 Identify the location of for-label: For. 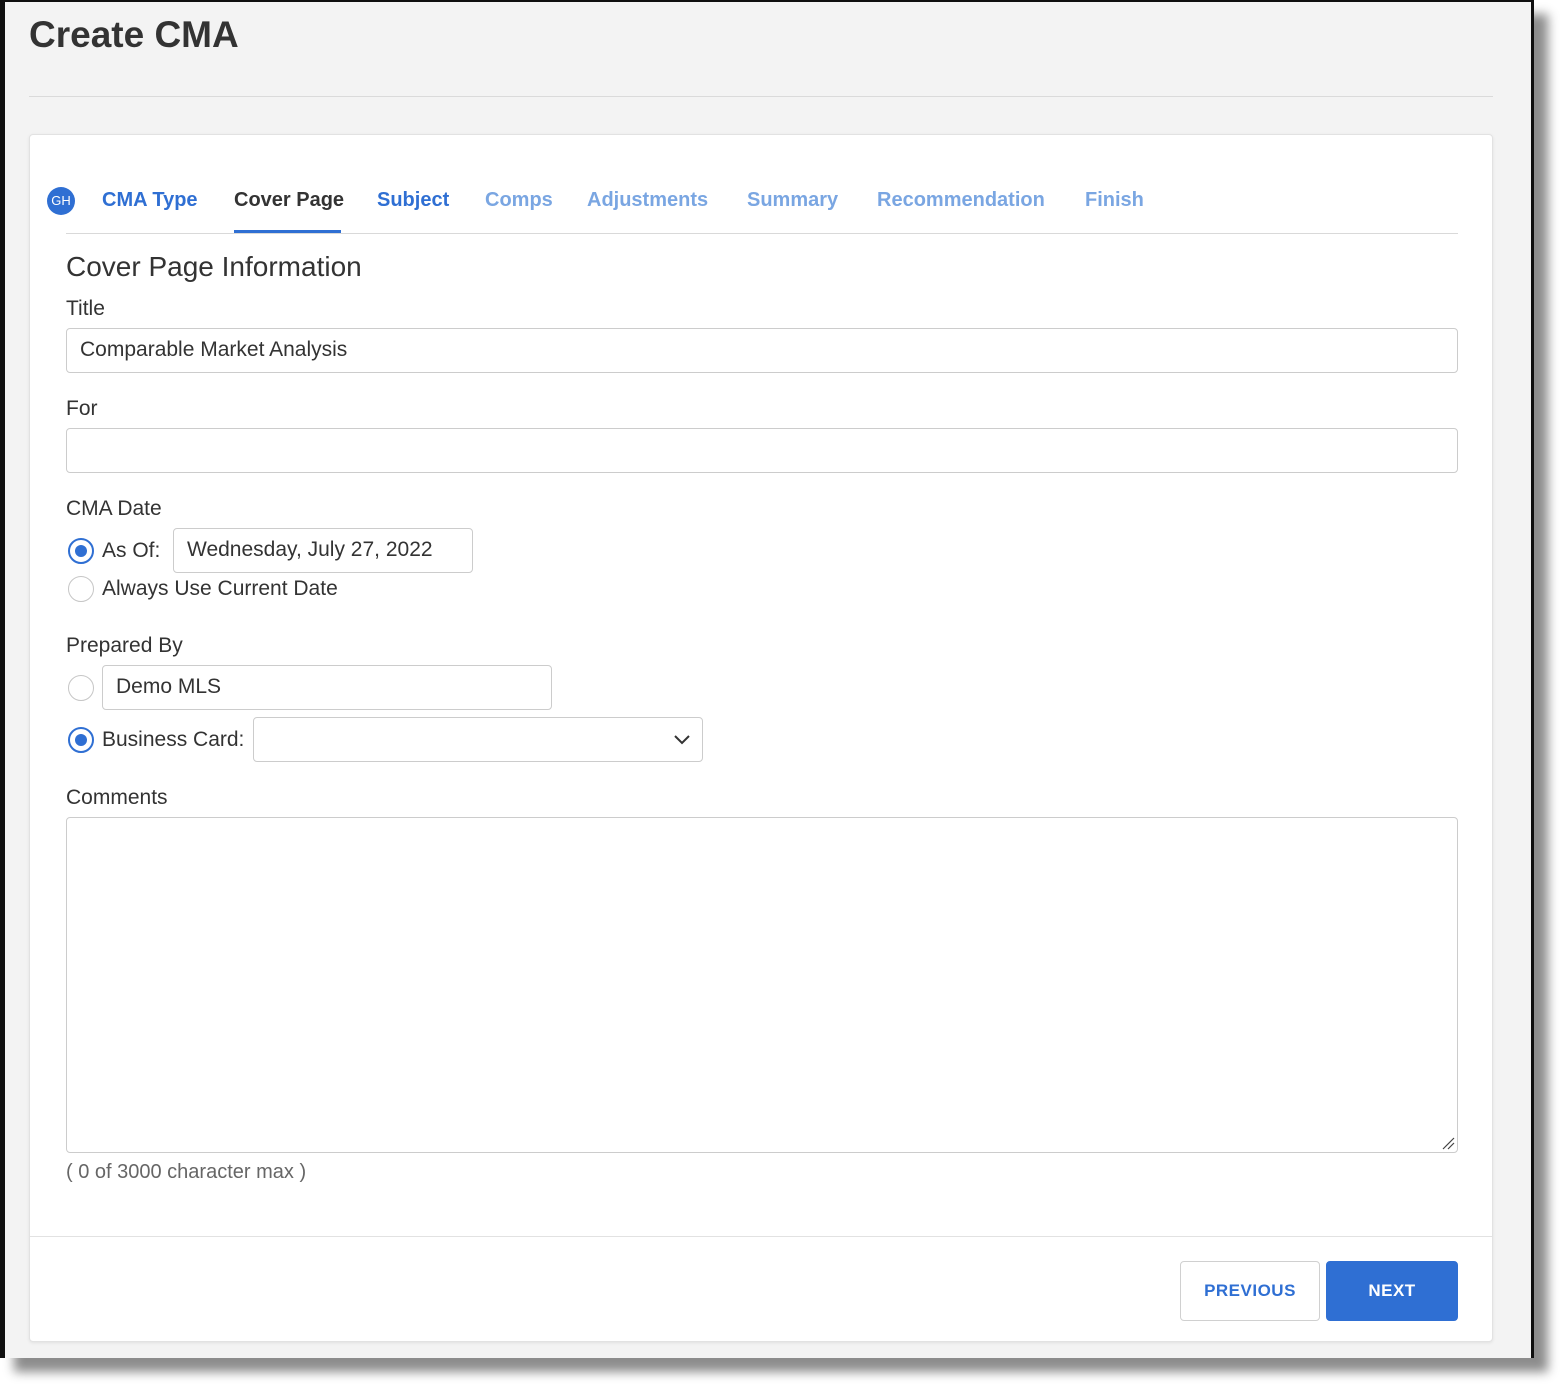
(82, 408).